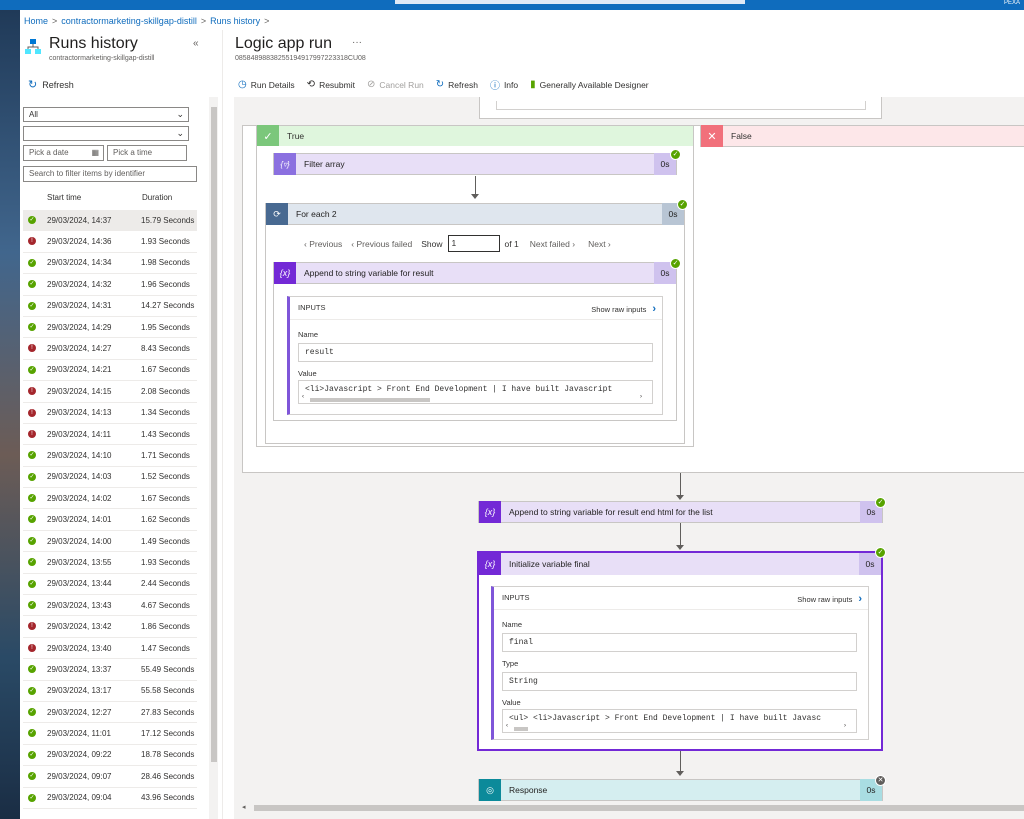  I want to click on secondary-filter-select: ⌄, so click(106, 133).